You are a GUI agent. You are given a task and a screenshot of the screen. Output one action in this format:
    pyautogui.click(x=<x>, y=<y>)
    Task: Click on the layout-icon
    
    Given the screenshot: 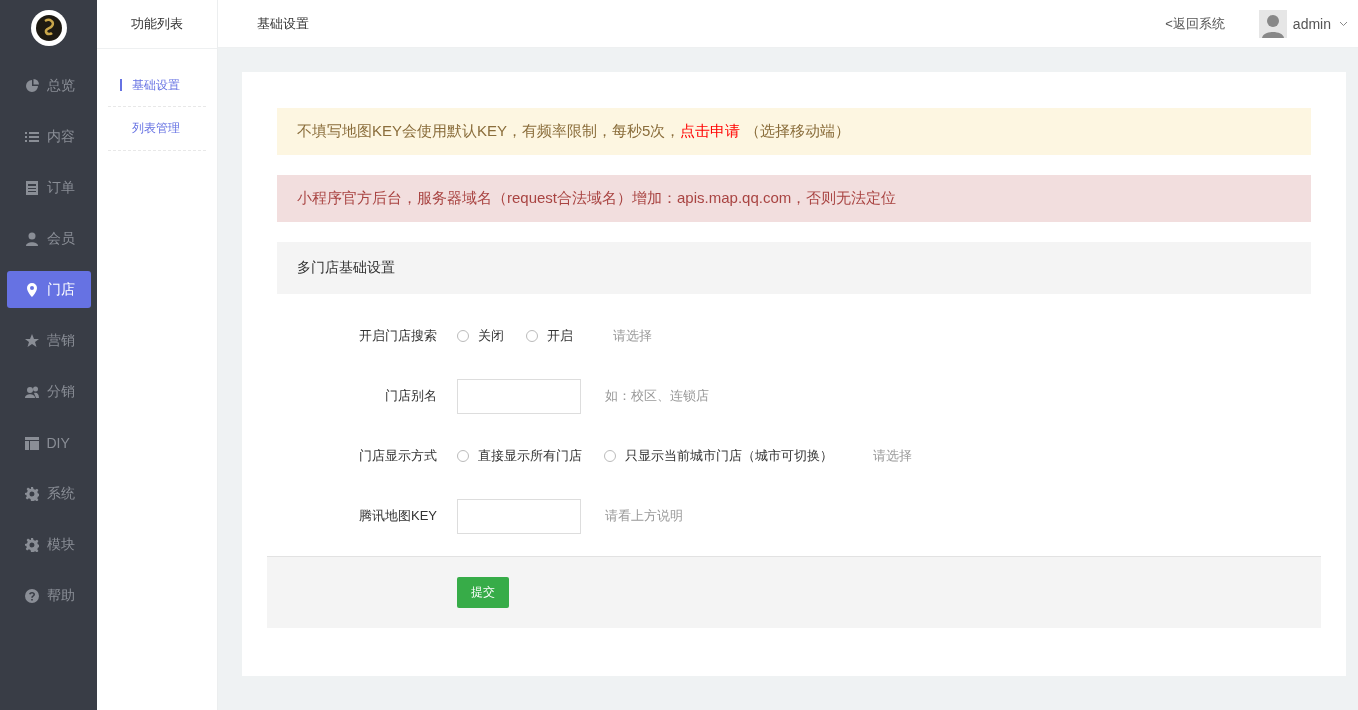 What is the action you would take?
    pyautogui.click(x=31, y=442)
    